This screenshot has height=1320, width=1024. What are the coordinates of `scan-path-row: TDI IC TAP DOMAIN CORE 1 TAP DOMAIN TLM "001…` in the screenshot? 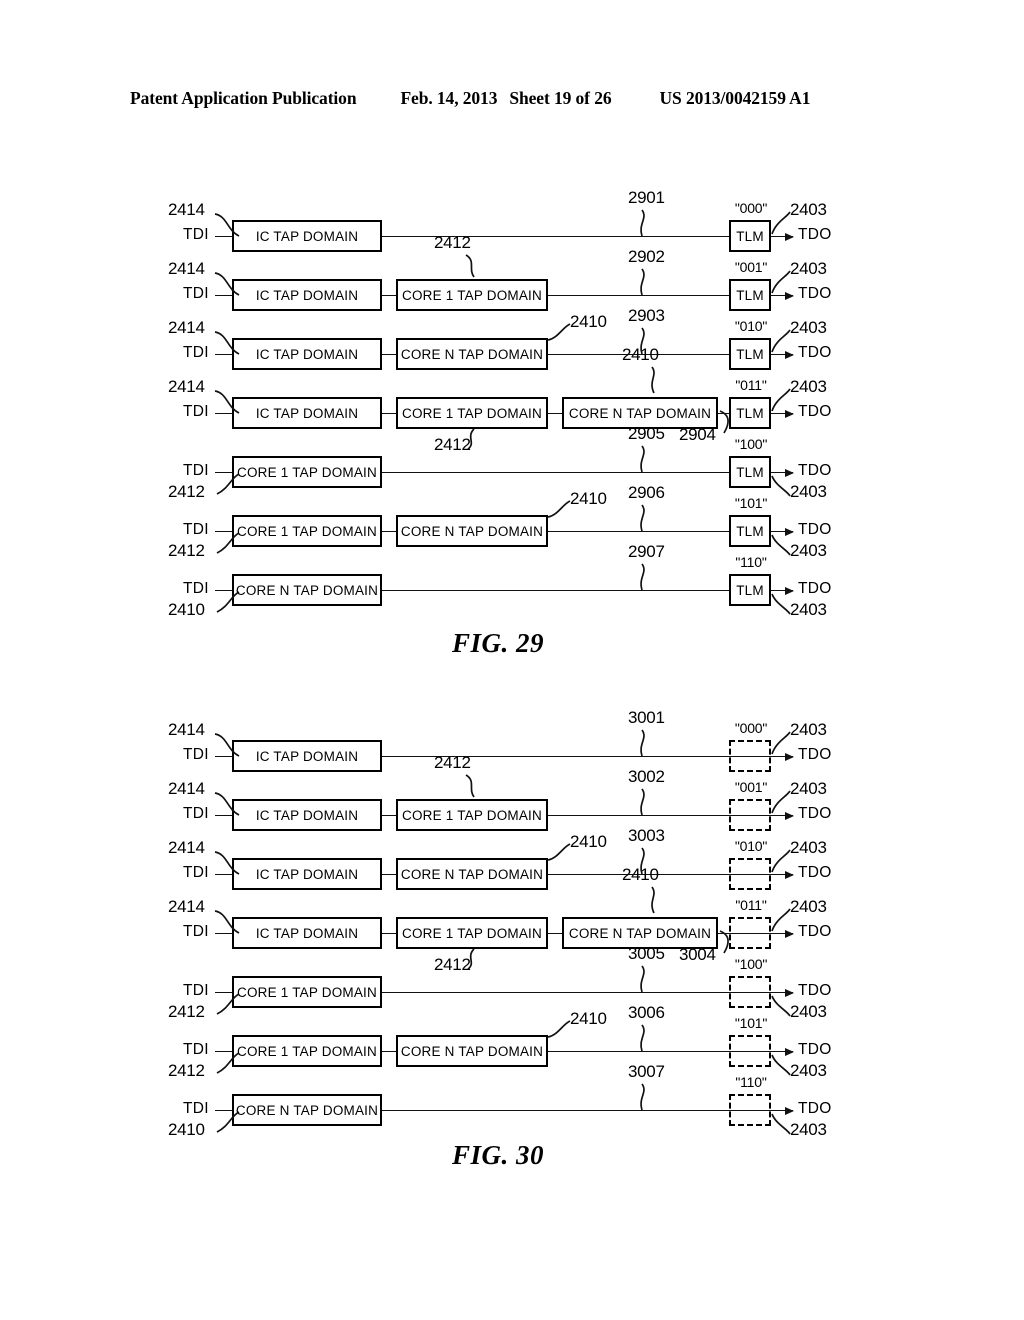 It's located at (512, 273).